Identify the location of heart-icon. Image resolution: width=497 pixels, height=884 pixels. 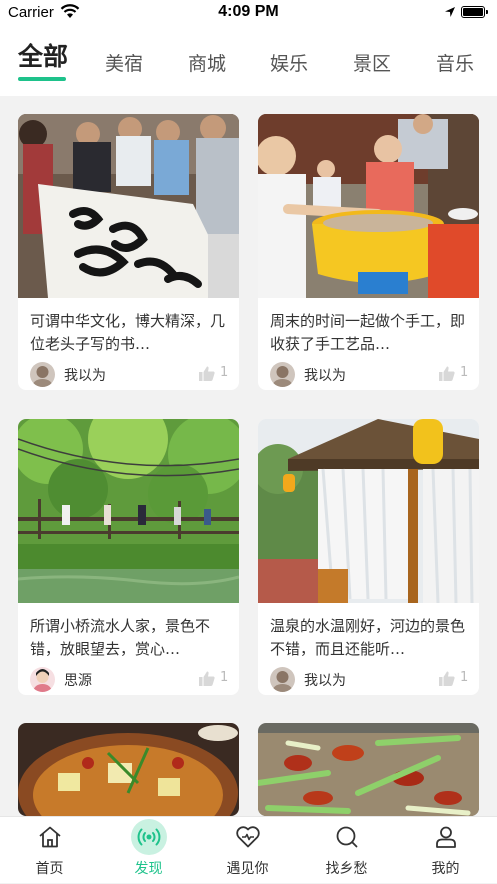
(248, 839).